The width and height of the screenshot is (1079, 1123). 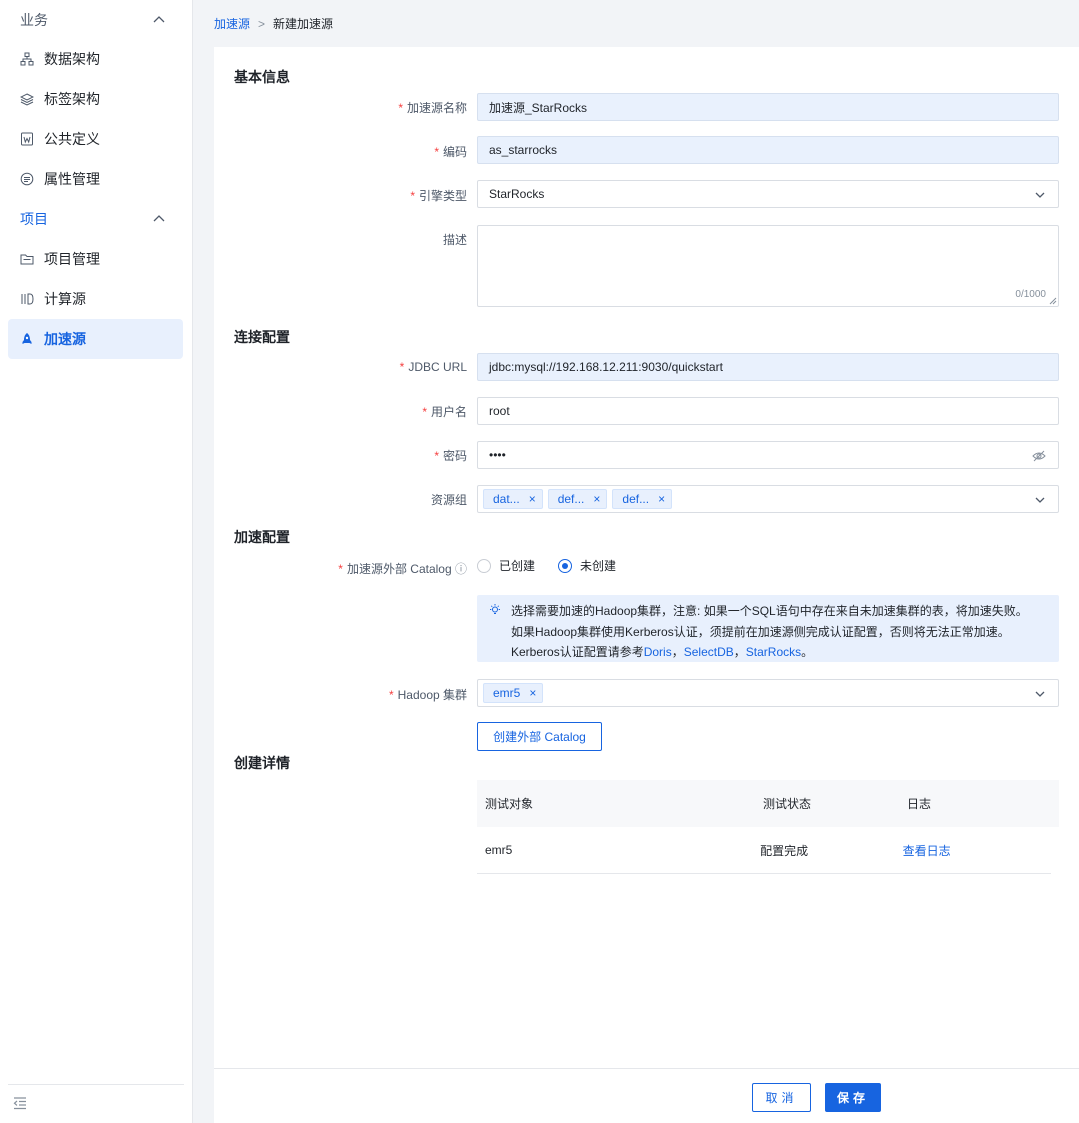 What do you see at coordinates (773, 652) in the screenshot?
I see `starrocks-link: StarRocks` at bounding box center [773, 652].